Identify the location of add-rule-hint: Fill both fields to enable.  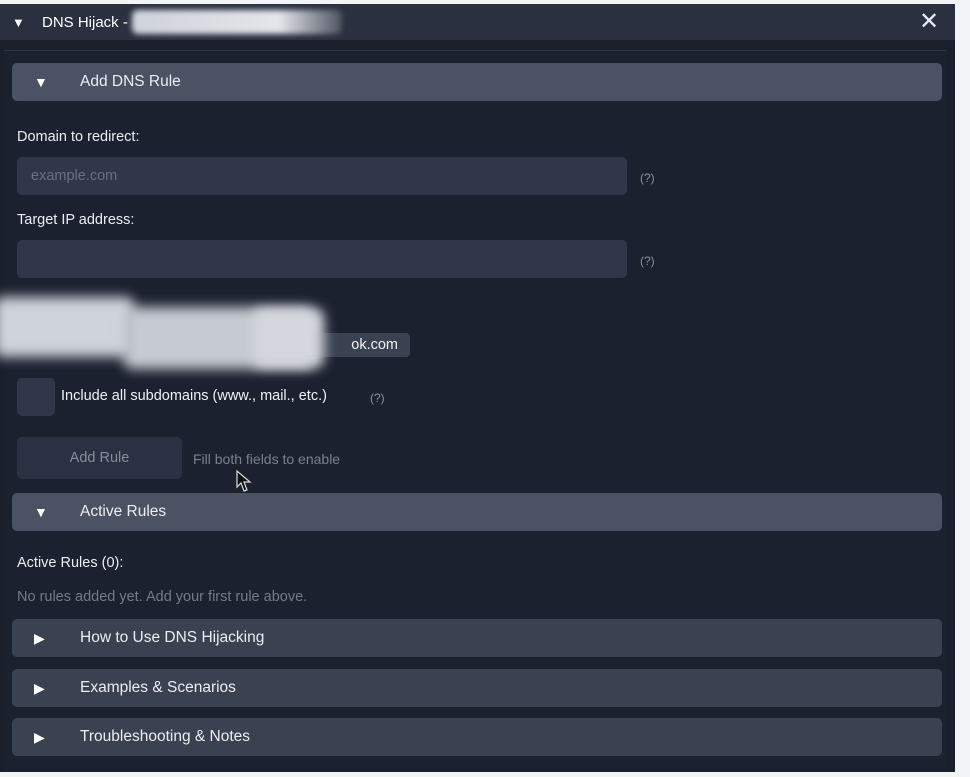
(267, 459).